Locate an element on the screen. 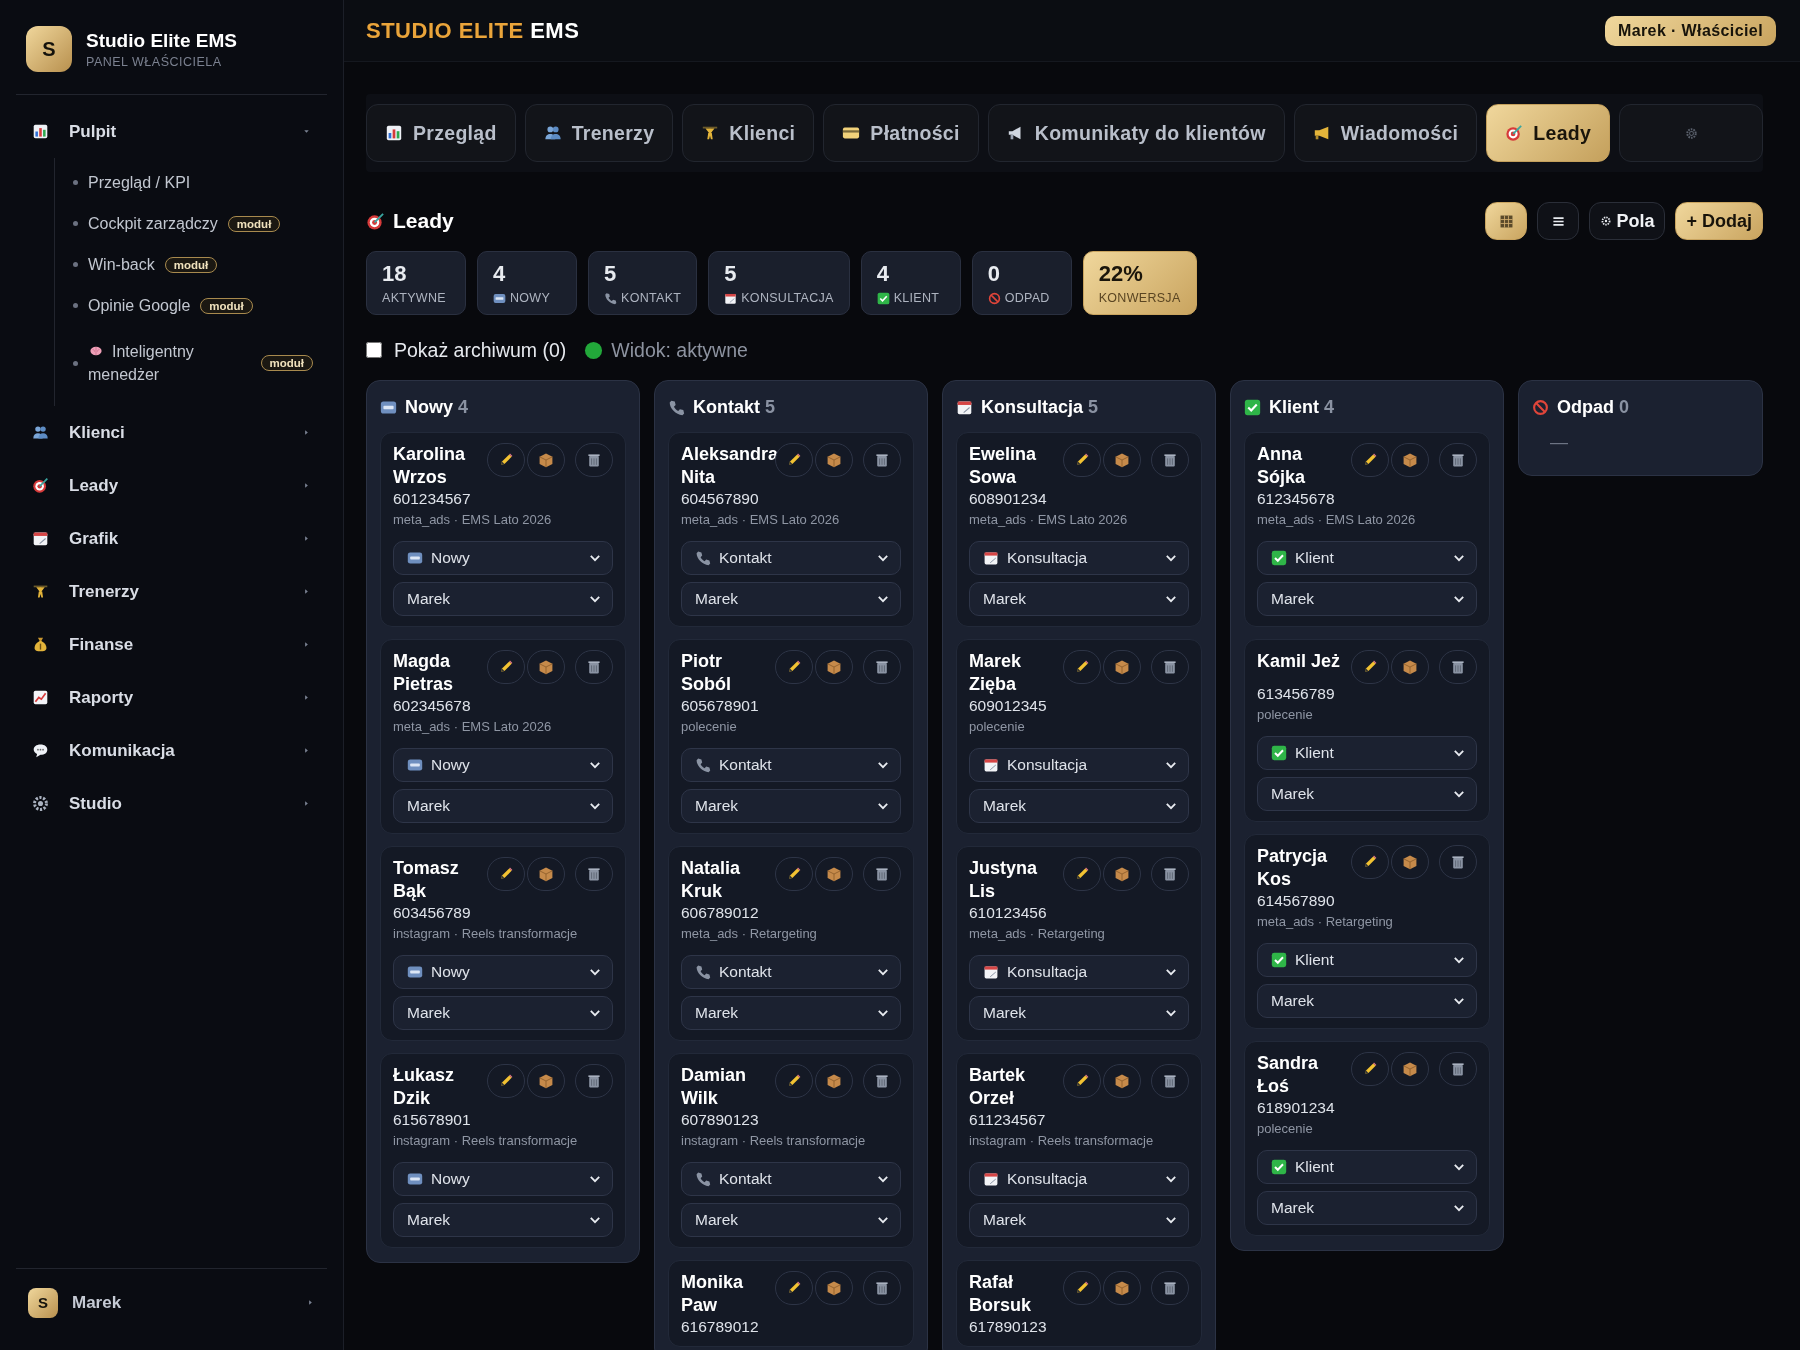 The height and width of the screenshot is (1350, 1800). nav-item: Raporty is located at coordinates (171, 697).